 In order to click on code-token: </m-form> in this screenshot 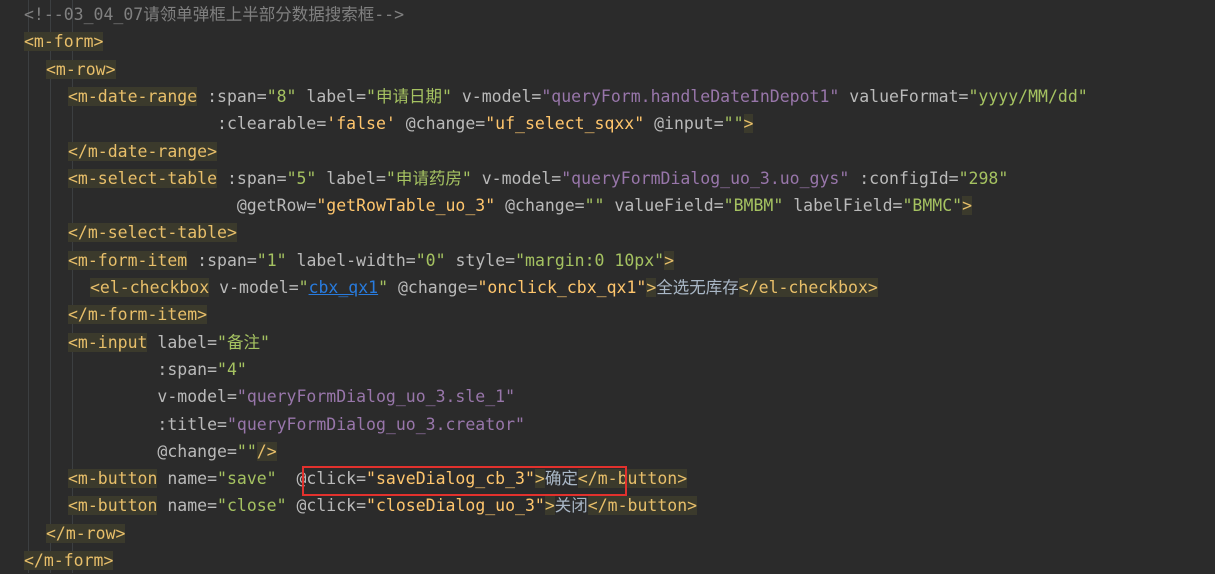, I will do `click(69, 560)`.